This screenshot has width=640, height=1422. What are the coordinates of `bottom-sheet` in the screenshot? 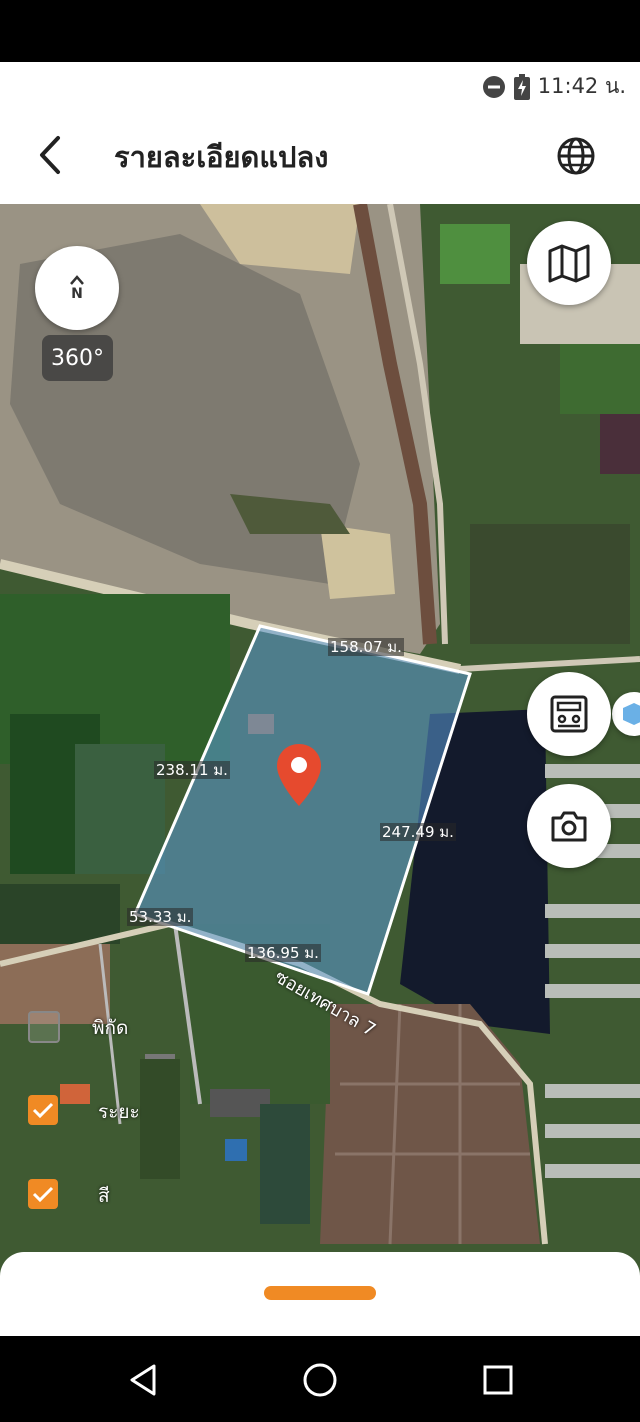 It's located at (320, 1294).